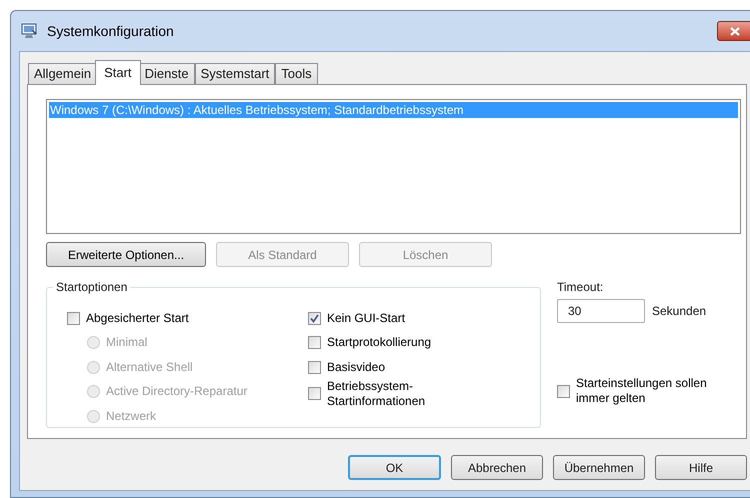 The width and height of the screenshot is (750, 498). Describe the element at coordinates (118, 72) in the screenshot. I see `tab: Start` at that location.